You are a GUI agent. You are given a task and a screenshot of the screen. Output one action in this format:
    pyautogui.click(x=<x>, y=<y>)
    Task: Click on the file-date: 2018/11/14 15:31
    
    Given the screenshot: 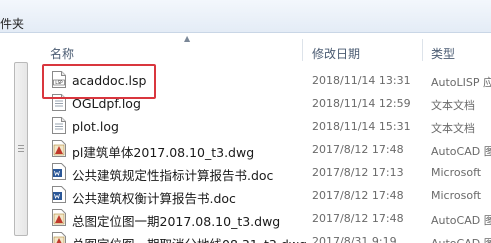 What is the action you would take?
    pyautogui.click(x=361, y=126)
    